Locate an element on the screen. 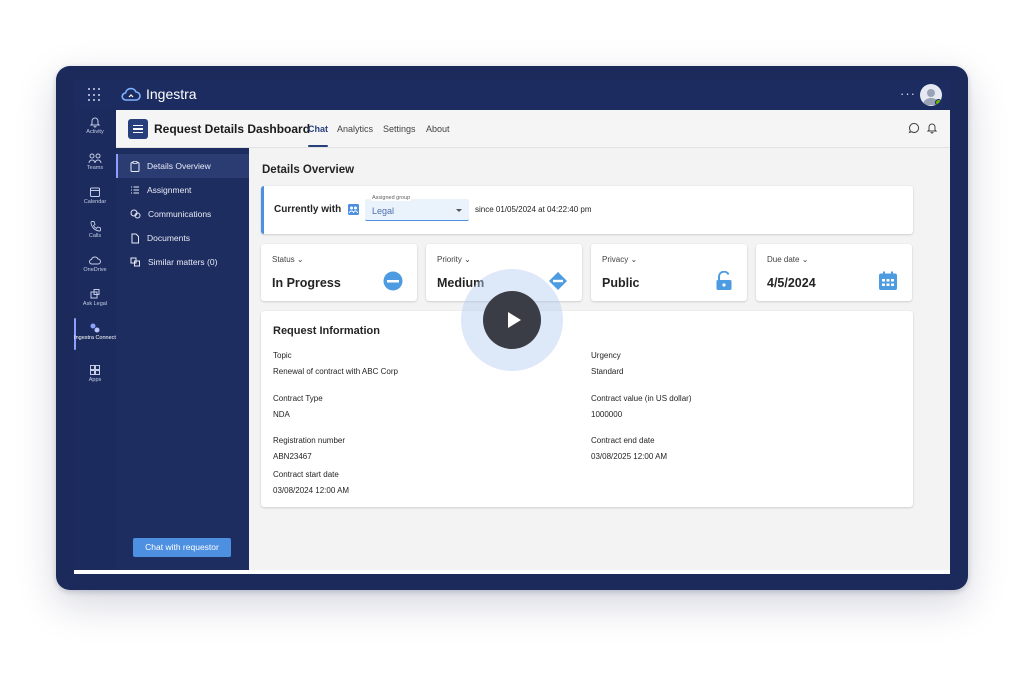 This screenshot has height=689, width=1024. rail-item-onedrive: OneDrive is located at coordinates (95, 264).